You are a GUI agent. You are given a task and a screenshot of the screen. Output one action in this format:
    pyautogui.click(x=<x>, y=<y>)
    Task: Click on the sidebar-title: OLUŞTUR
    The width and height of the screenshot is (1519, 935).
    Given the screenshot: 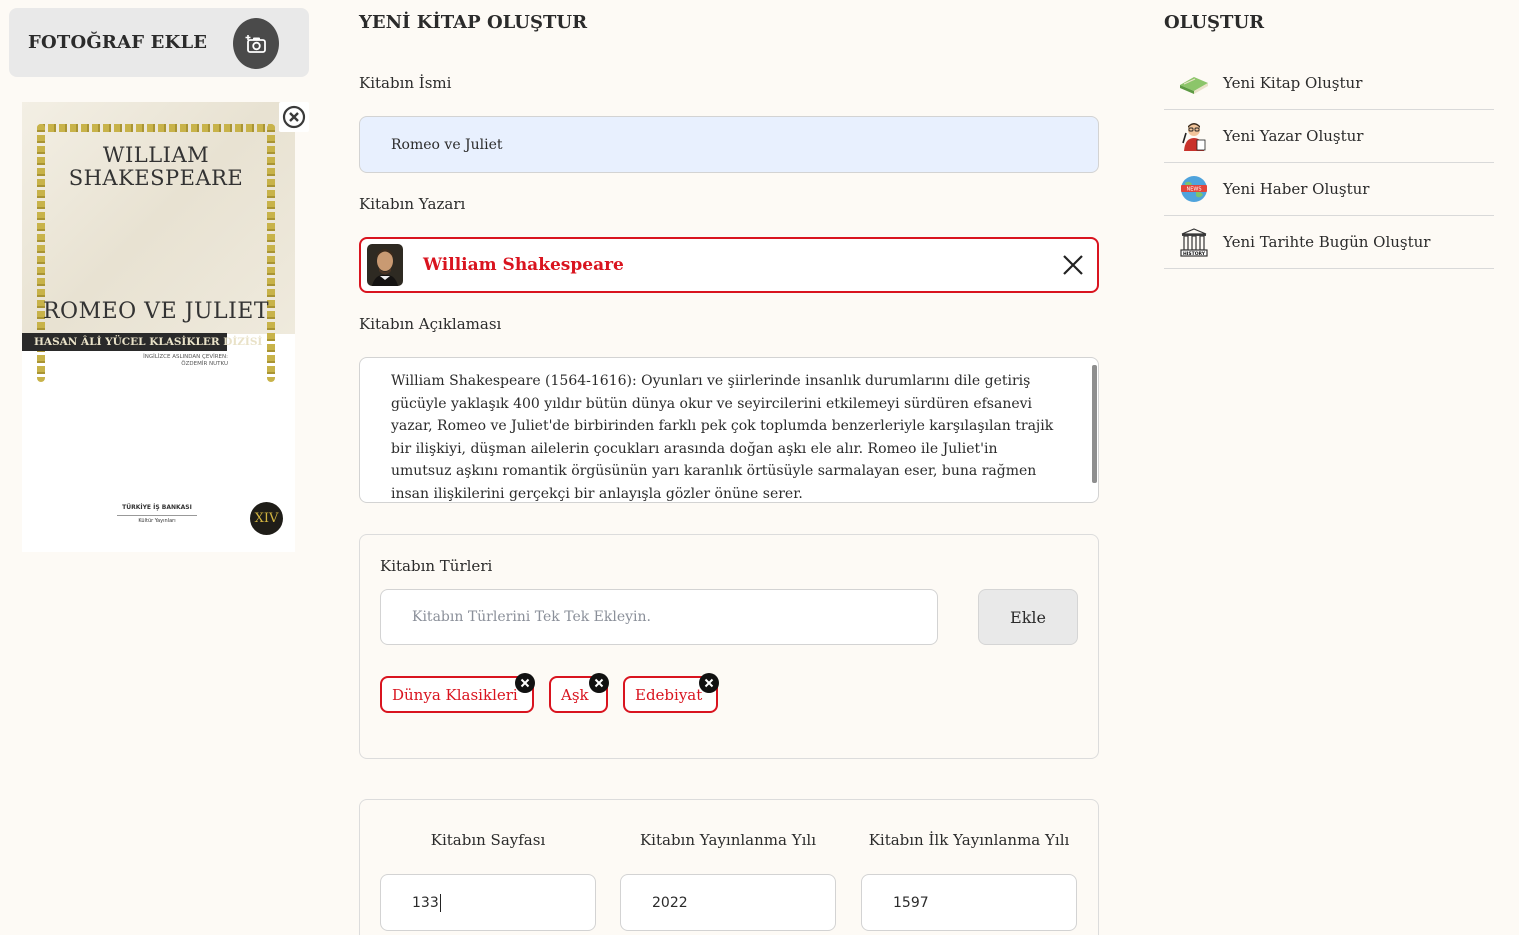 What is the action you would take?
    pyautogui.click(x=1214, y=22)
    